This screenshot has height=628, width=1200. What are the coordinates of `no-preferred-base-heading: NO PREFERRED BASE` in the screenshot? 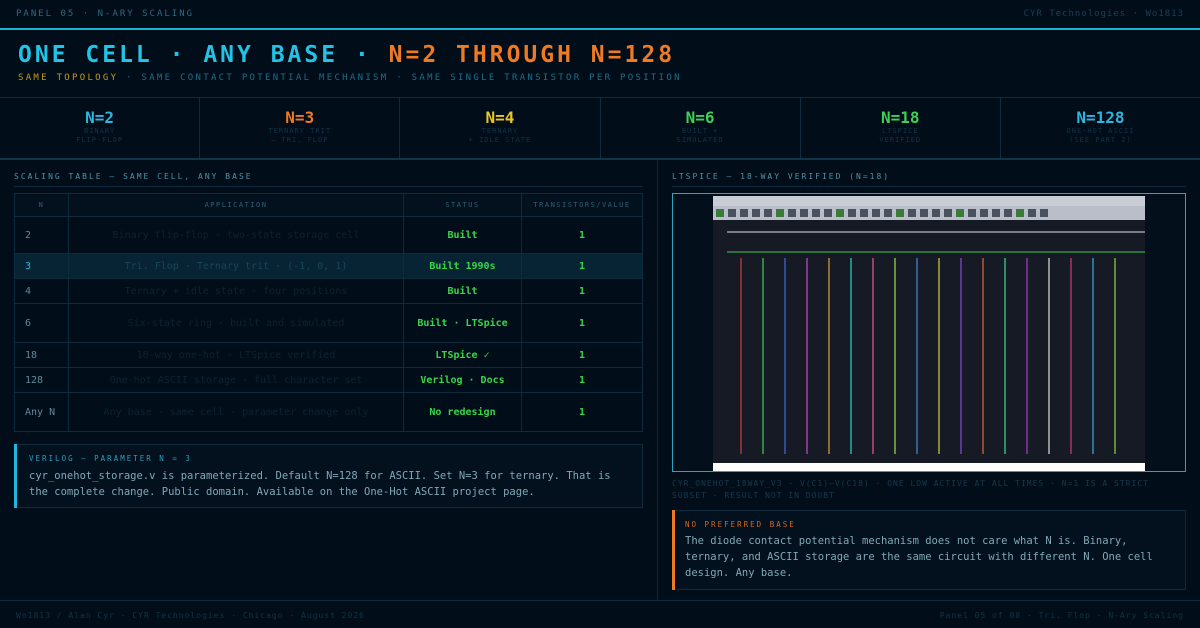 It's located at (740, 524).